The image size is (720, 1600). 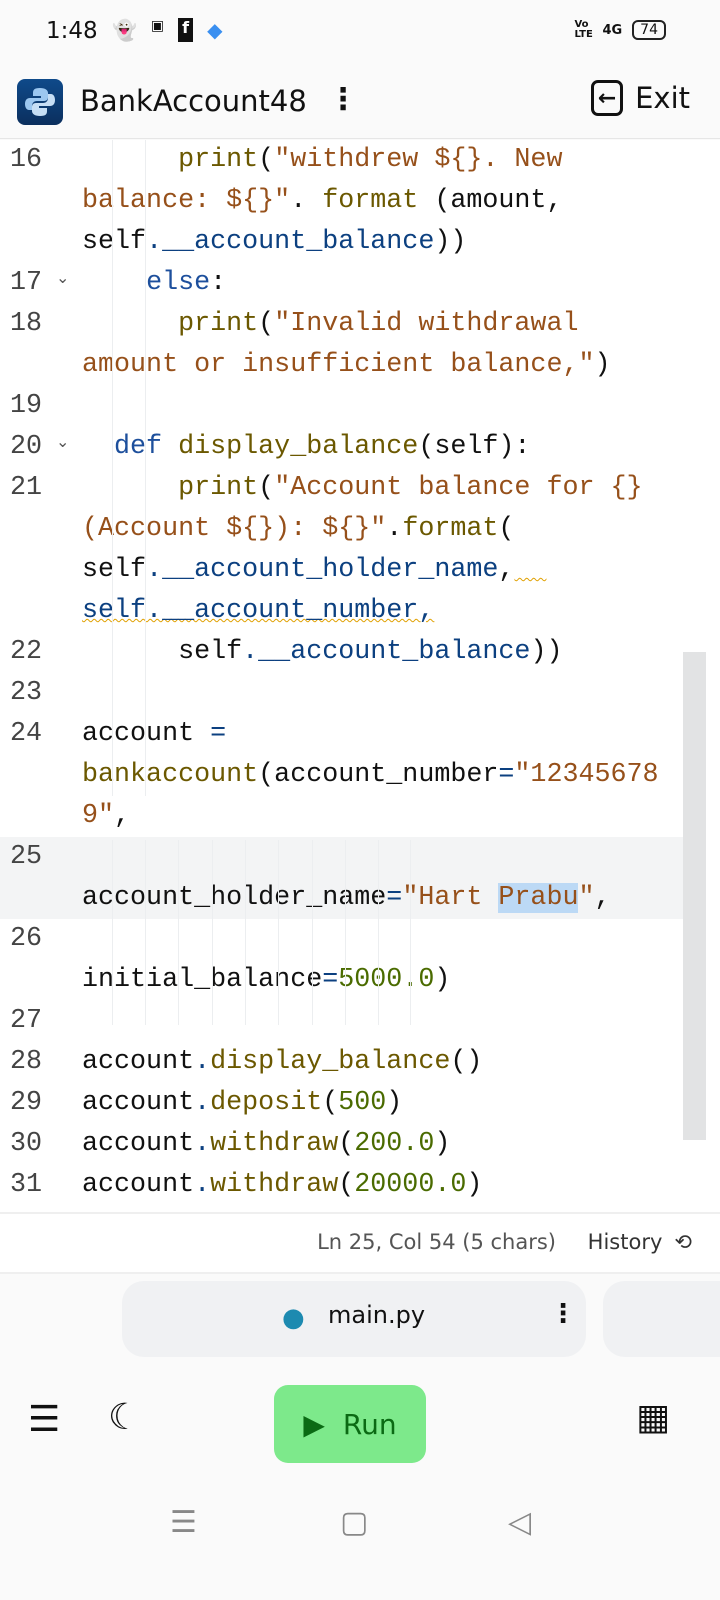 I want to click on code-line: self.__account_balance)), so click(x=341, y=242).